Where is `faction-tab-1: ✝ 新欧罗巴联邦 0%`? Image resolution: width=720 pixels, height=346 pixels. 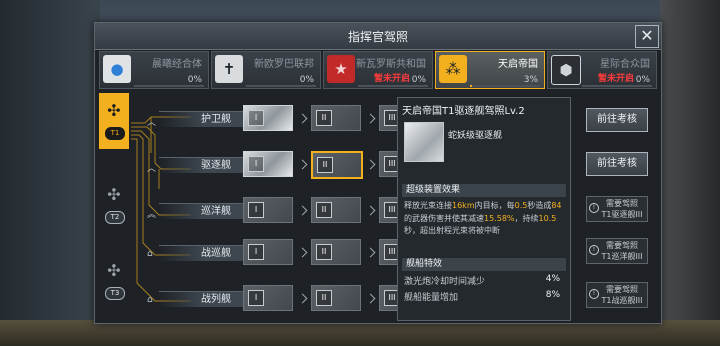 faction-tab-1: ✝ 新欧罗巴联邦 0% is located at coordinates (266, 70).